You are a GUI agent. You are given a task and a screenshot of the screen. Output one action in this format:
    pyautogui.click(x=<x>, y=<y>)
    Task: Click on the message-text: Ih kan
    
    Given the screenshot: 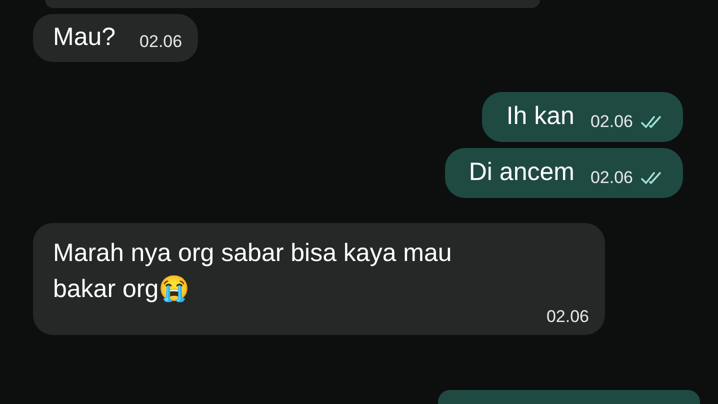 What is the action you would take?
    pyautogui.click(x=540, y=116)
    